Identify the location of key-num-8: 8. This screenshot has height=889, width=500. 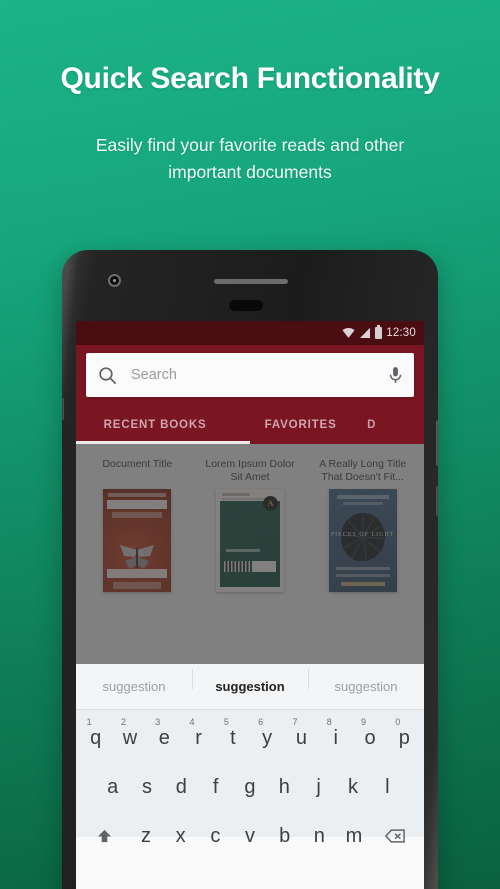
(329, 722).